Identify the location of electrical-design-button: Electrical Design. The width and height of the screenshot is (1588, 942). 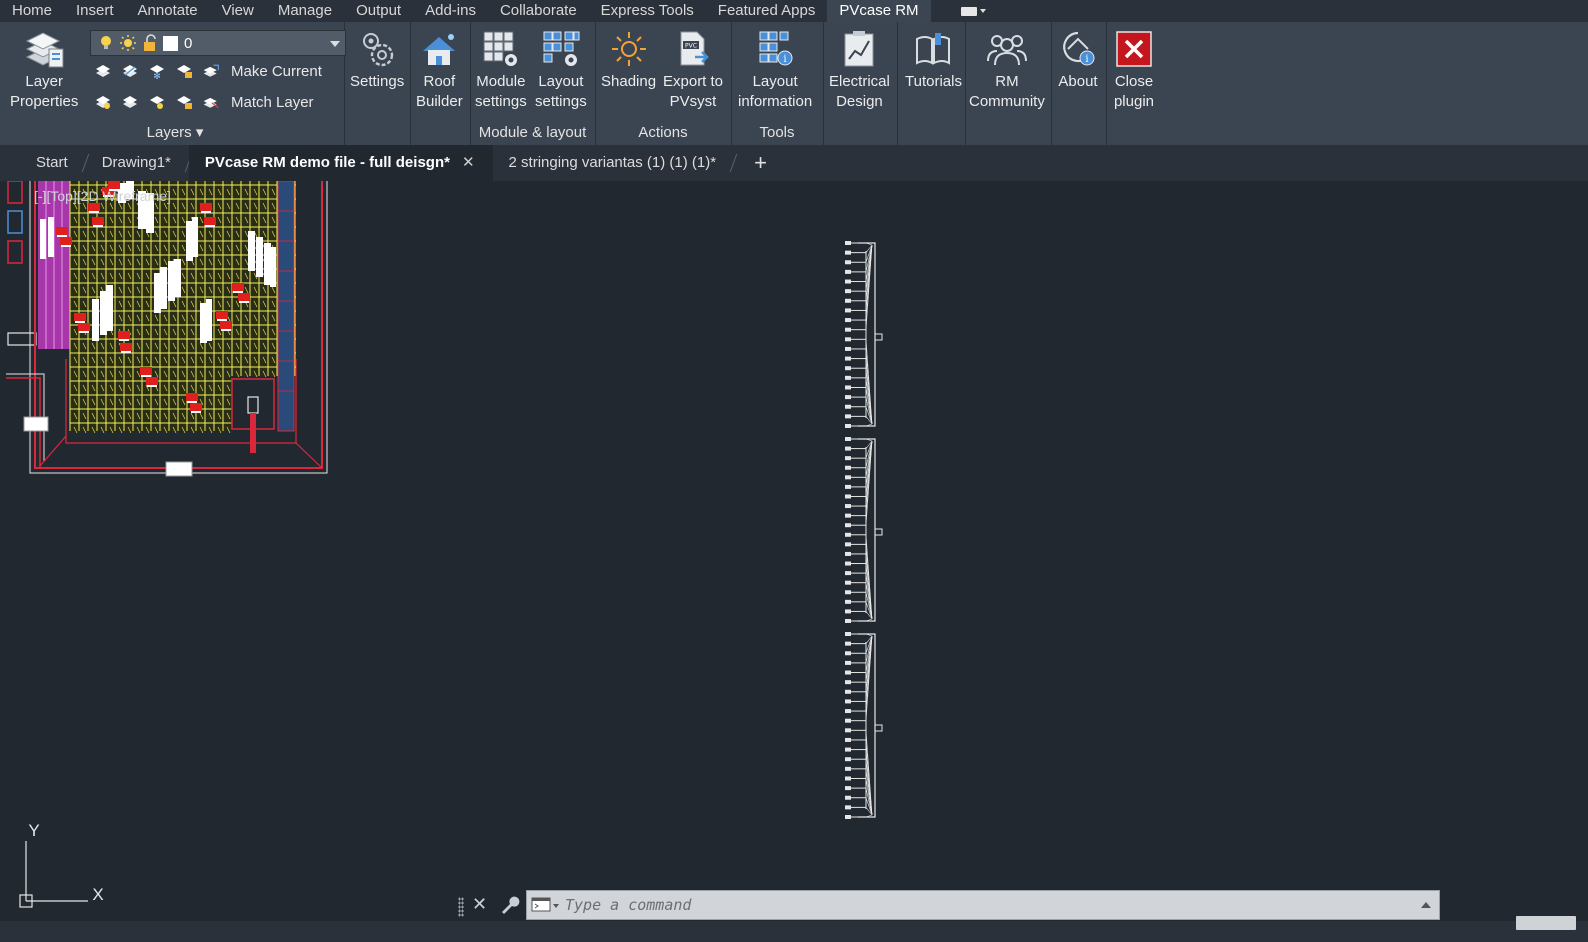
(859, 69).